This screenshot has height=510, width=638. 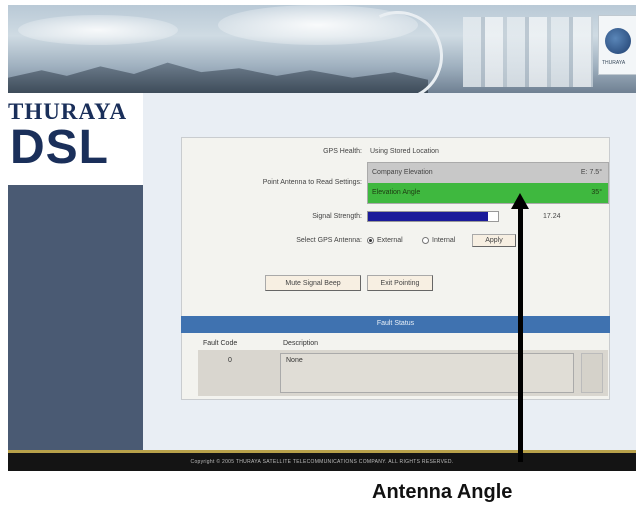 I want to click on gps-health-label: GPS Health:, so click(x=342, y=151).